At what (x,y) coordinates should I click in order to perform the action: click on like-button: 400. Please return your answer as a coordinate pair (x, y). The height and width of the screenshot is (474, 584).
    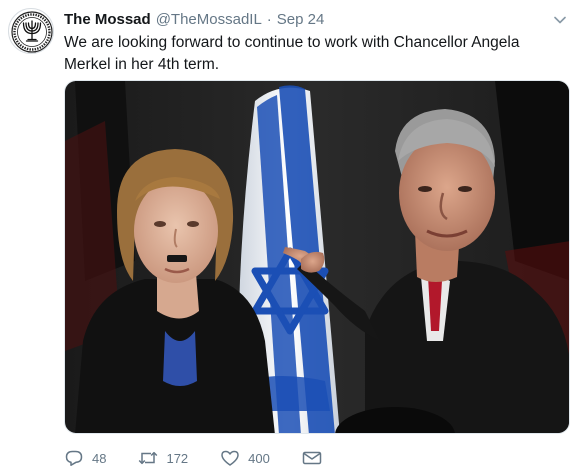
    Looking at the image, I should click on (245, 458).